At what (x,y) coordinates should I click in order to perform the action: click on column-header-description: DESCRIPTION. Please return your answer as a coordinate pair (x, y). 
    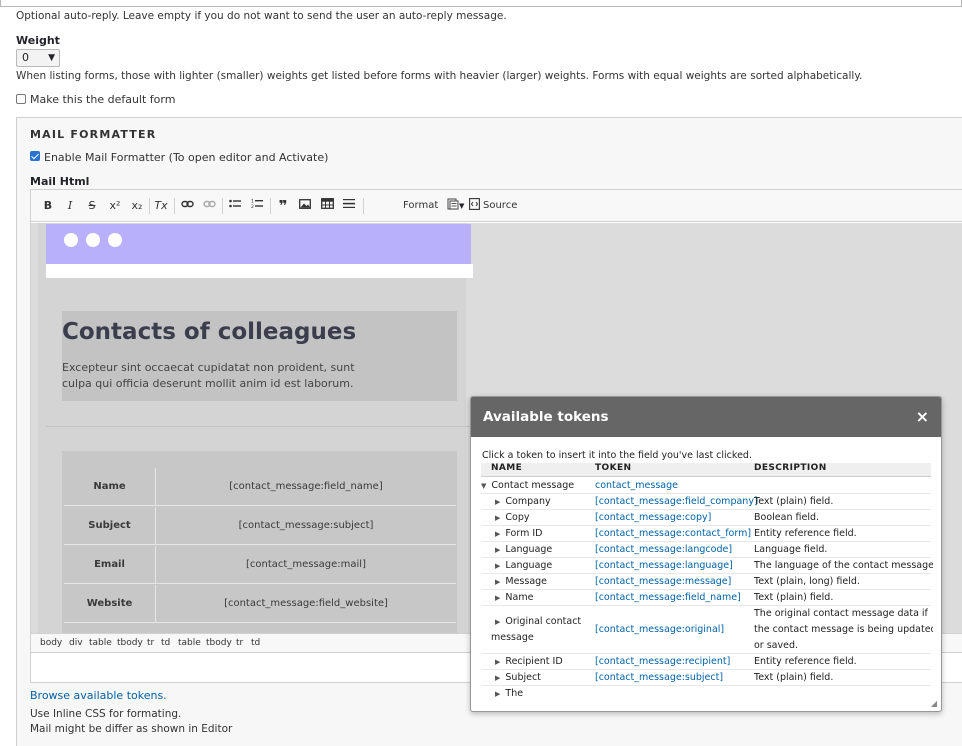
    Looking at the image, I should click on (790, 468).